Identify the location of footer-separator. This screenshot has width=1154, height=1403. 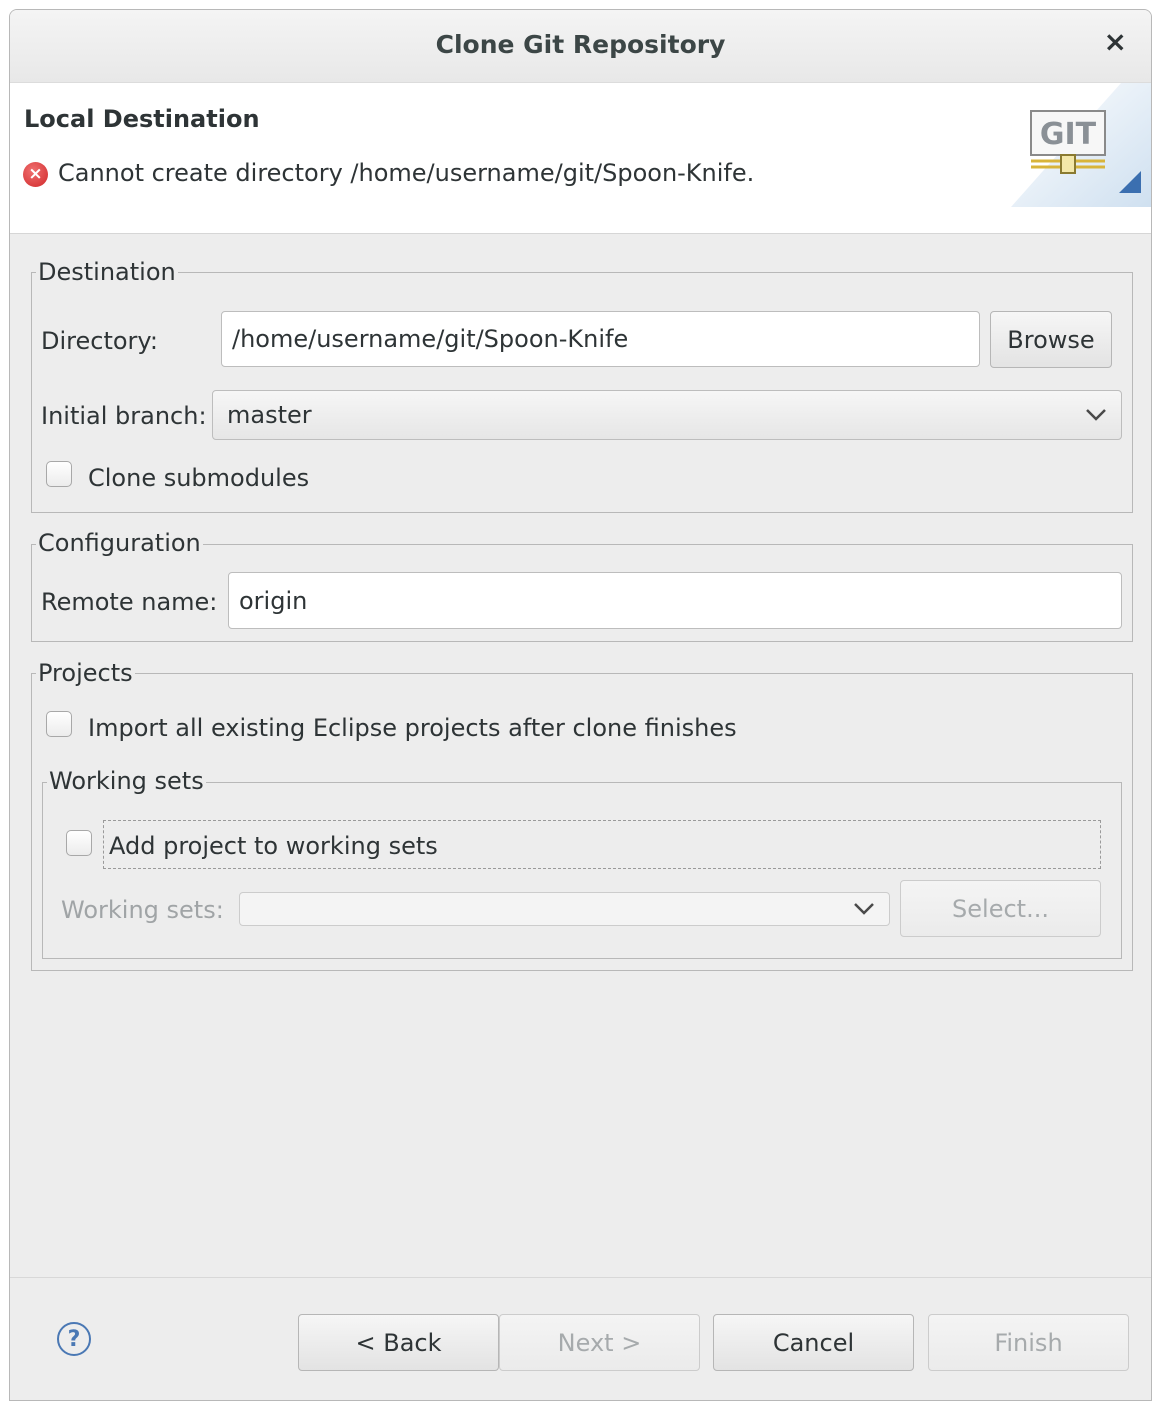
(580, 1277).